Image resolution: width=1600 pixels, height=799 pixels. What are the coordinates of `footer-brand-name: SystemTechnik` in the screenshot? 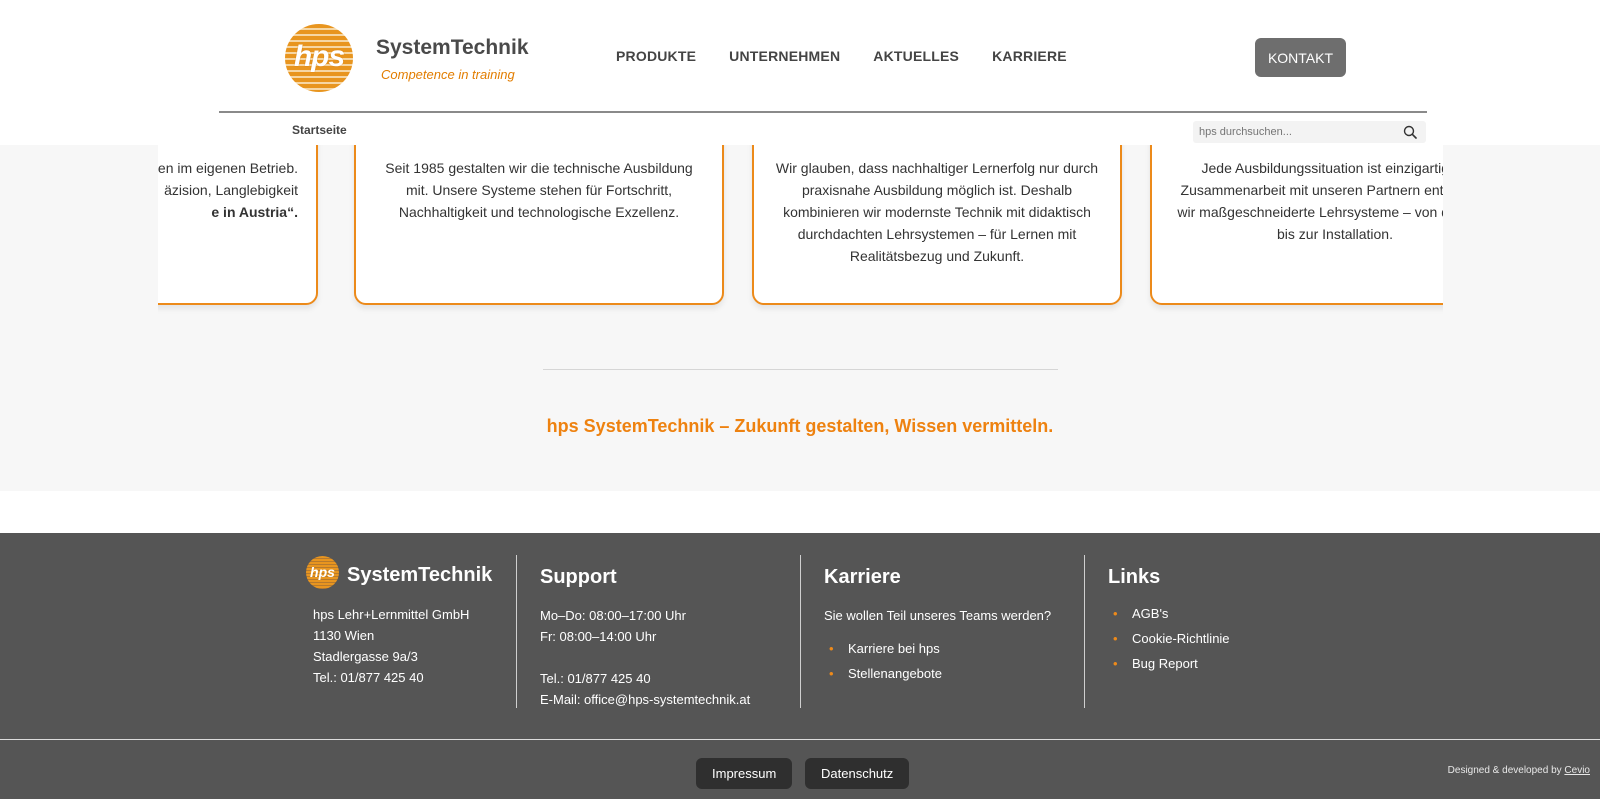 It's located at (420, 575).